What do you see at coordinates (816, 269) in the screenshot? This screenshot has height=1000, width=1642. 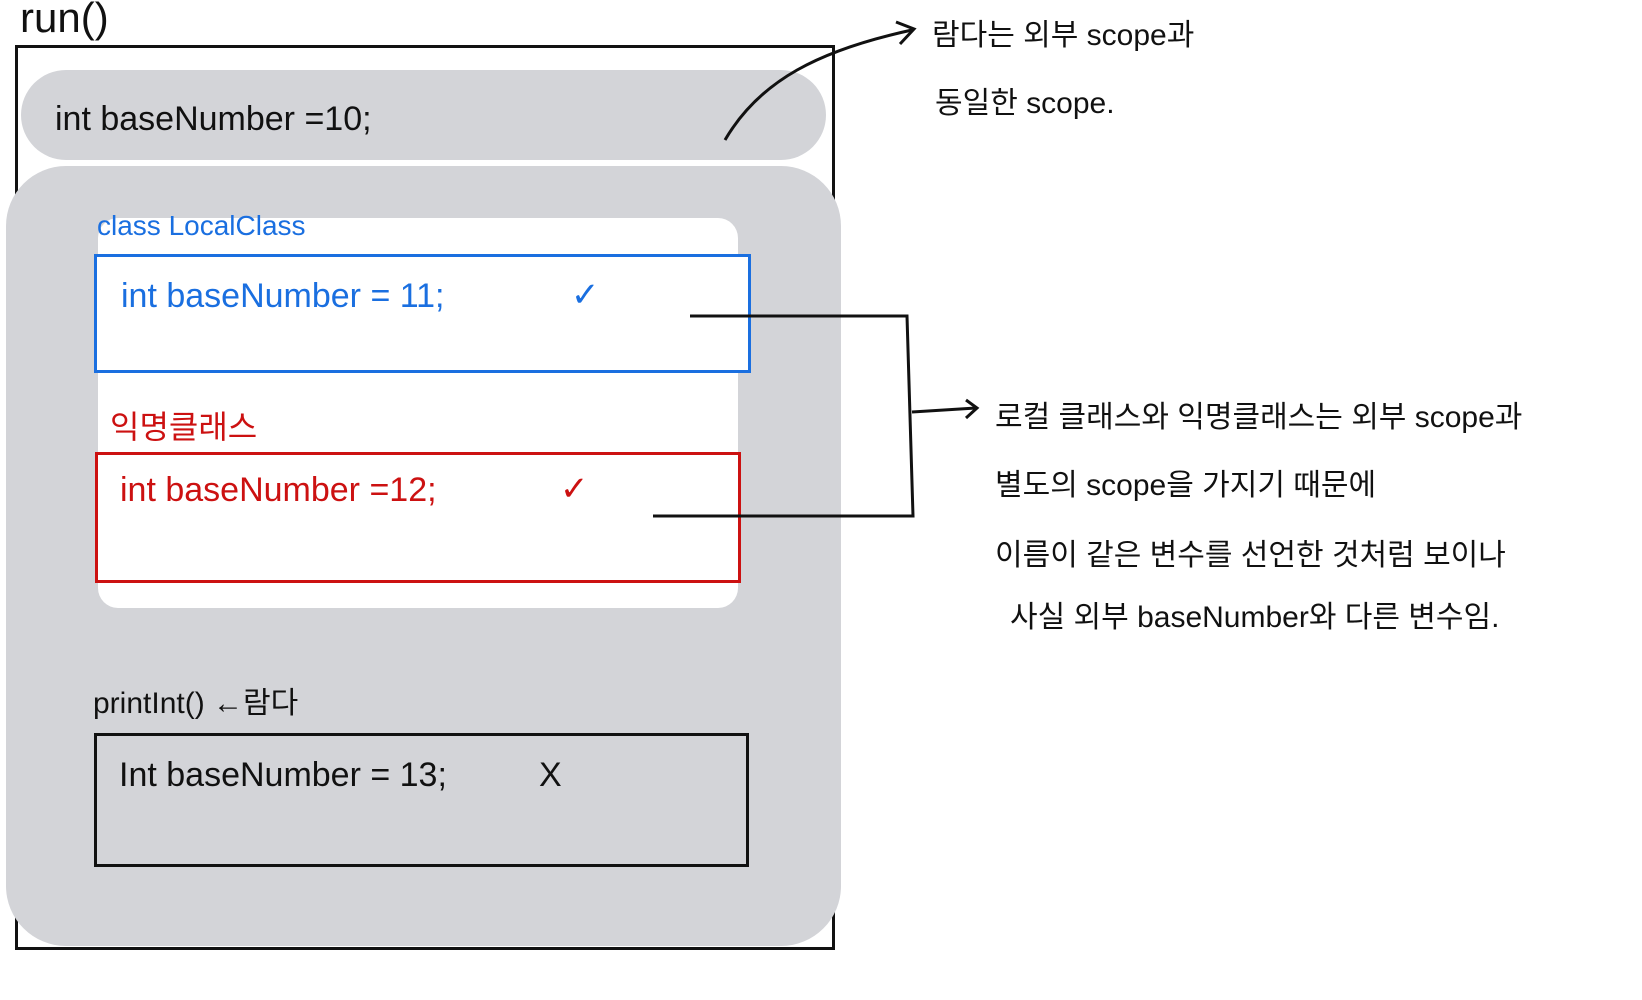 I see `connector-lines` at bounding box center [816, 269].